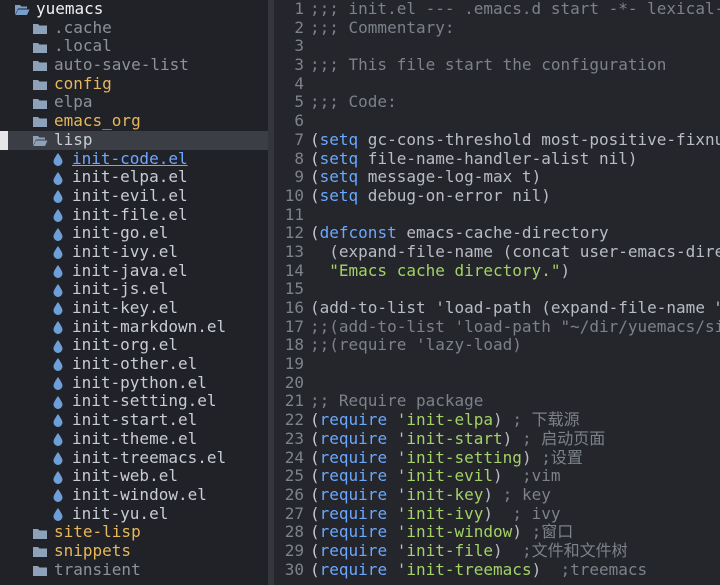  I want to click on code-token: init-file, so click(450, 550).